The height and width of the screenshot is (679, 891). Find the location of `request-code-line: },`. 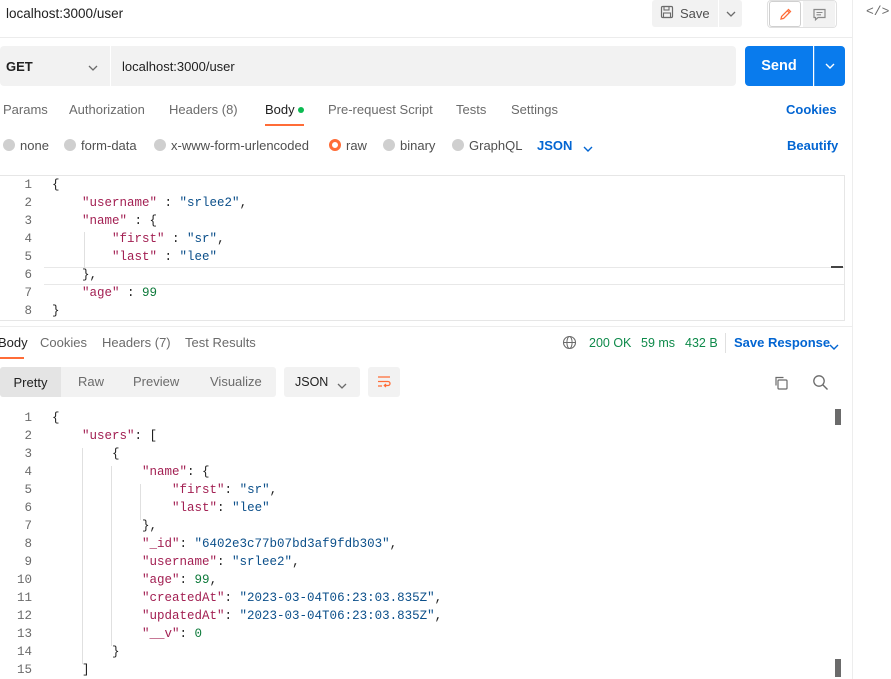

request-code-line: }, is located at coordinates (75, 275).